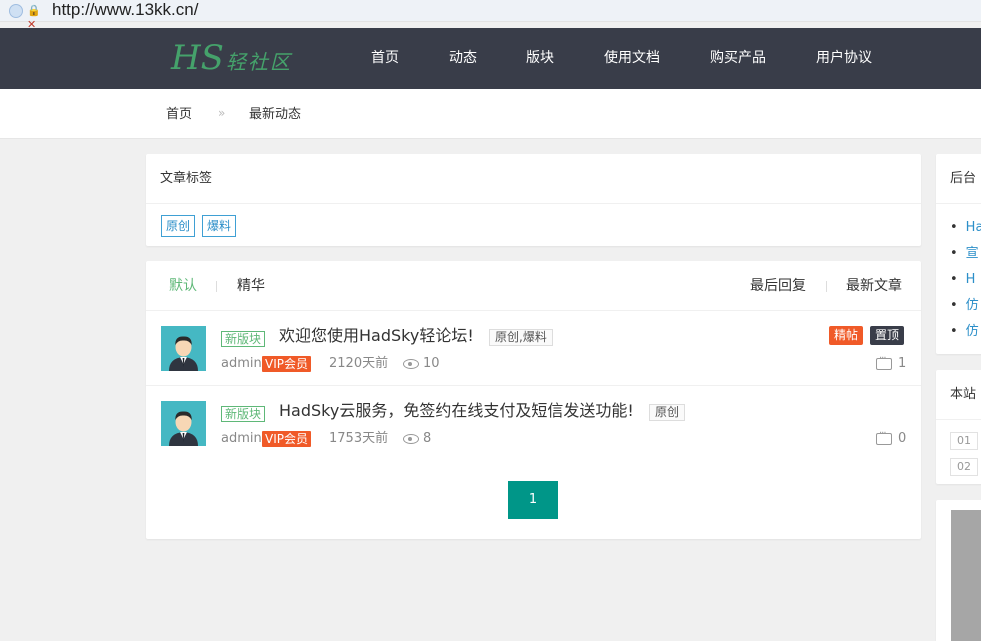 This screenshot has width=981, height=641. I want to click on sidebar-card-stats: 本站 01 02, so click(958, 427).